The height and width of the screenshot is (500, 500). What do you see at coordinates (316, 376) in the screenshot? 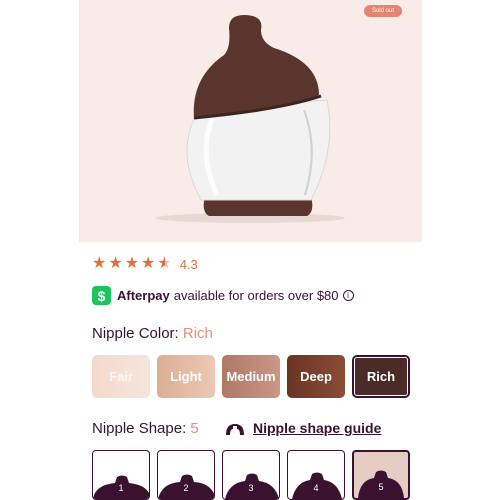
I see `color-swatch-deep: Deep` at bounding box center [316, 376].